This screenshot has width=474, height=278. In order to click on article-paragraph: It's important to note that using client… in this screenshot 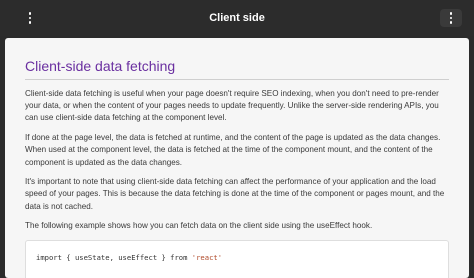, I will do `click(235, 194)`.